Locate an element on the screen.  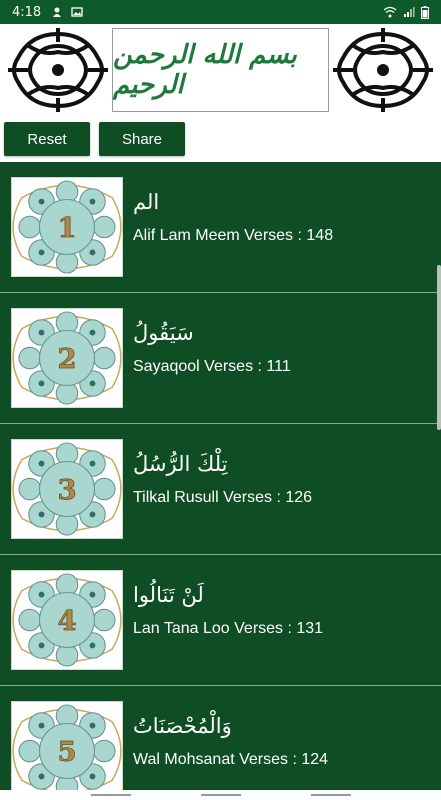
svg-text: 1 is located at coordinates (66, 228).